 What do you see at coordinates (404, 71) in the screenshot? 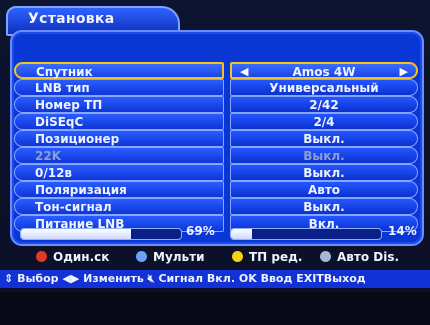
I see `arrow-right-icon: ▶` at bounding box center [404, 71].